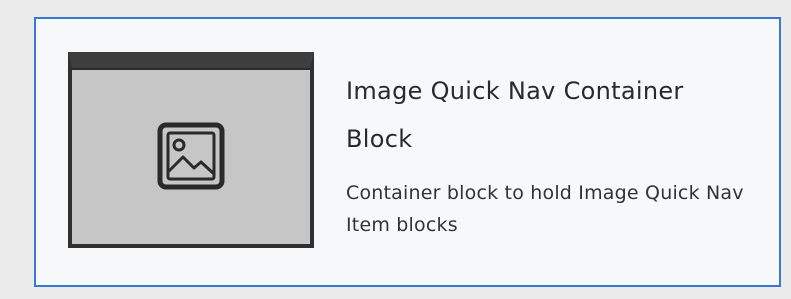 This screenshot has height=299, width=791. Describe the element at coordinates (515, 115) in the screenshot. I see `block-title: Image Quick Nav Container Block` at that location.